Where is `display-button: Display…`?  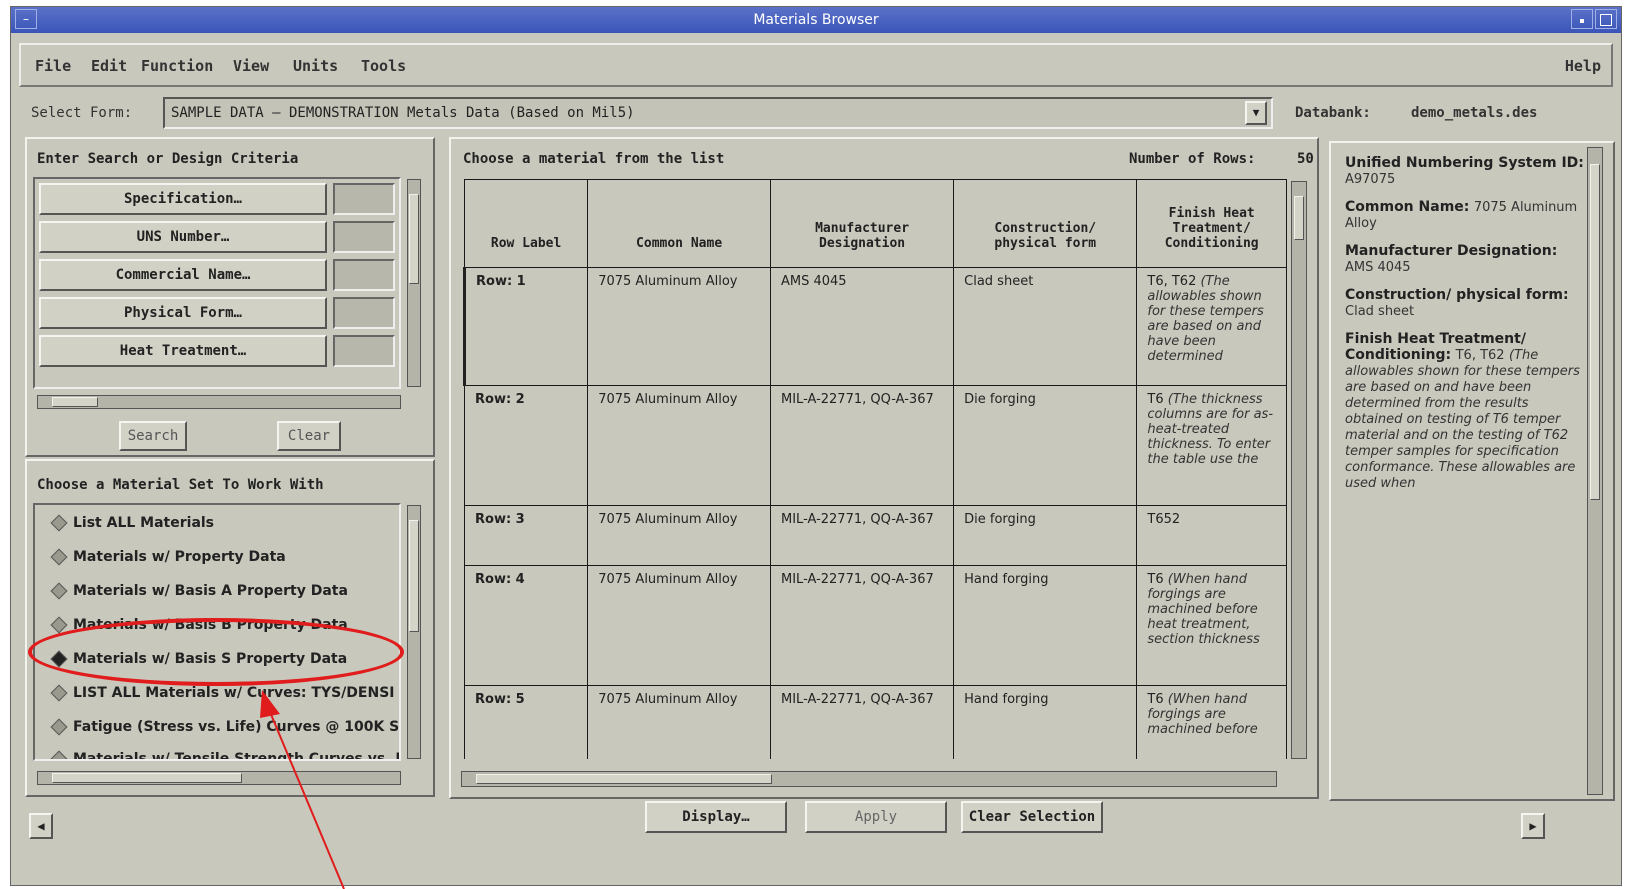
display-button: Display… is located at coordinates (716, 817).